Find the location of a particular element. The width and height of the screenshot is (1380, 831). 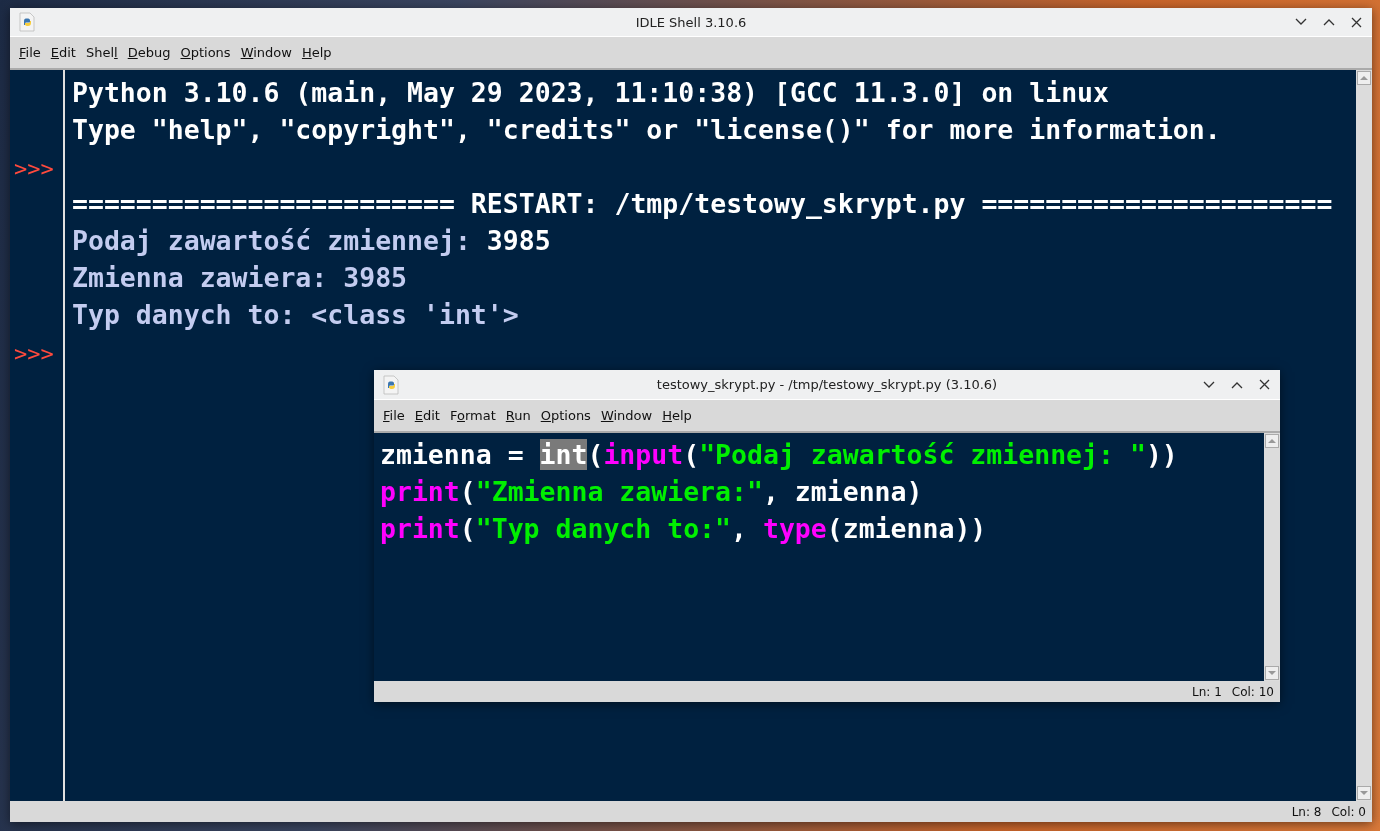

string-literal: "Typ danych to:" is located at coordinates (603, 528).